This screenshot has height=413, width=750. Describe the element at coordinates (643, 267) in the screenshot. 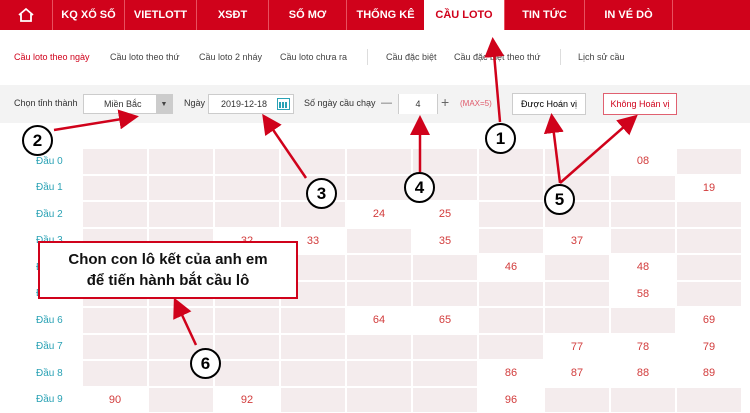

I see `grid-cell: 48` at that location.